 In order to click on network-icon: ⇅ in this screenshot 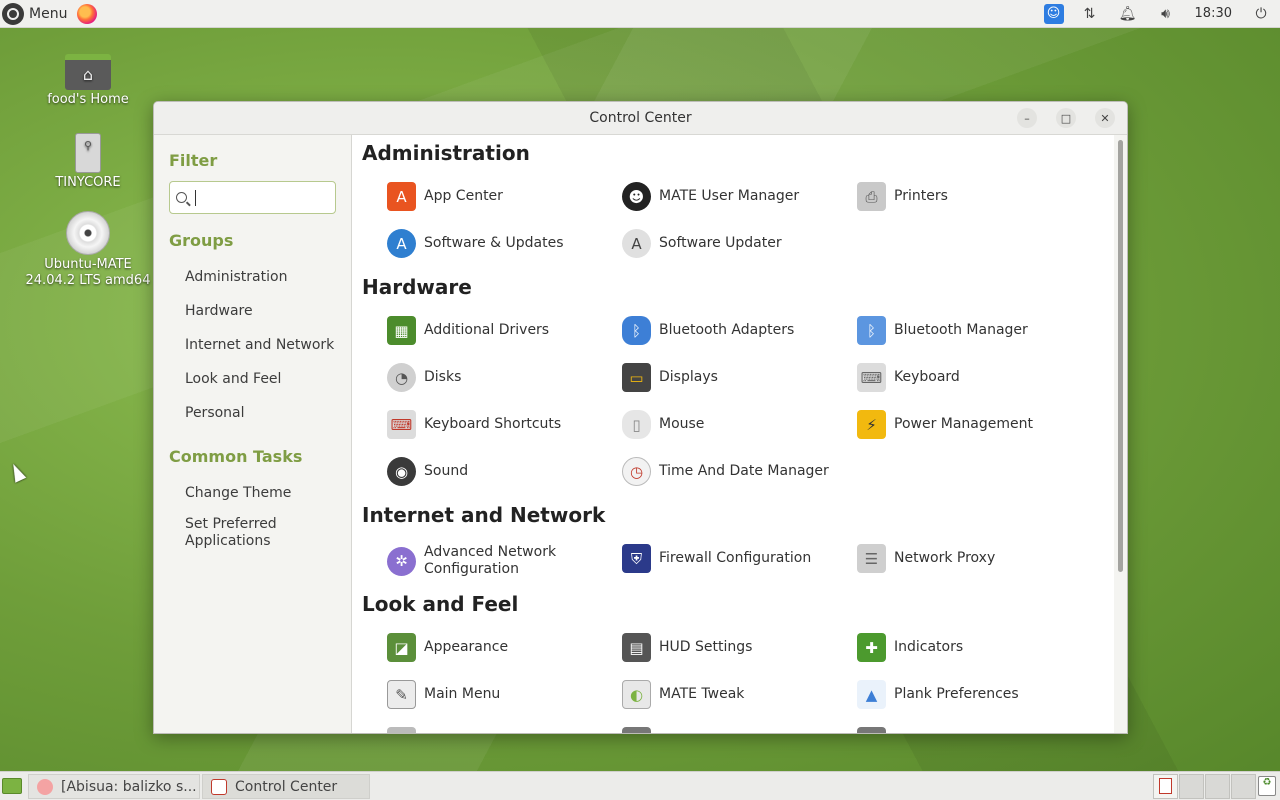, I will do `click(1090, 14)`.